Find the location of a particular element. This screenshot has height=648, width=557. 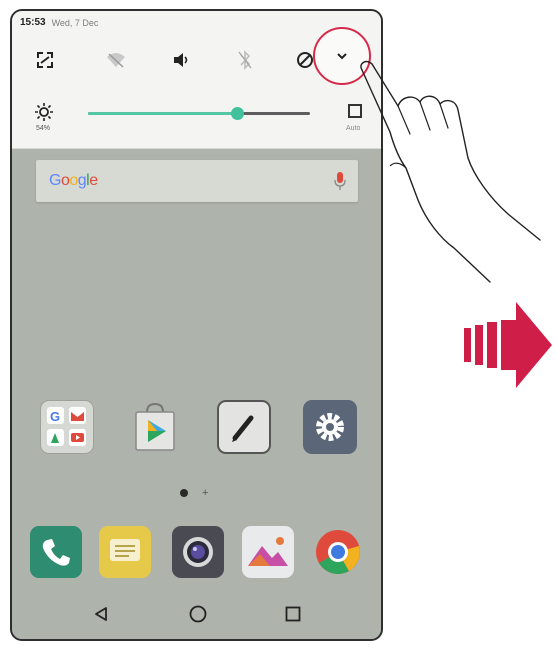

chrome-icon is located at coordinates (338, 552).